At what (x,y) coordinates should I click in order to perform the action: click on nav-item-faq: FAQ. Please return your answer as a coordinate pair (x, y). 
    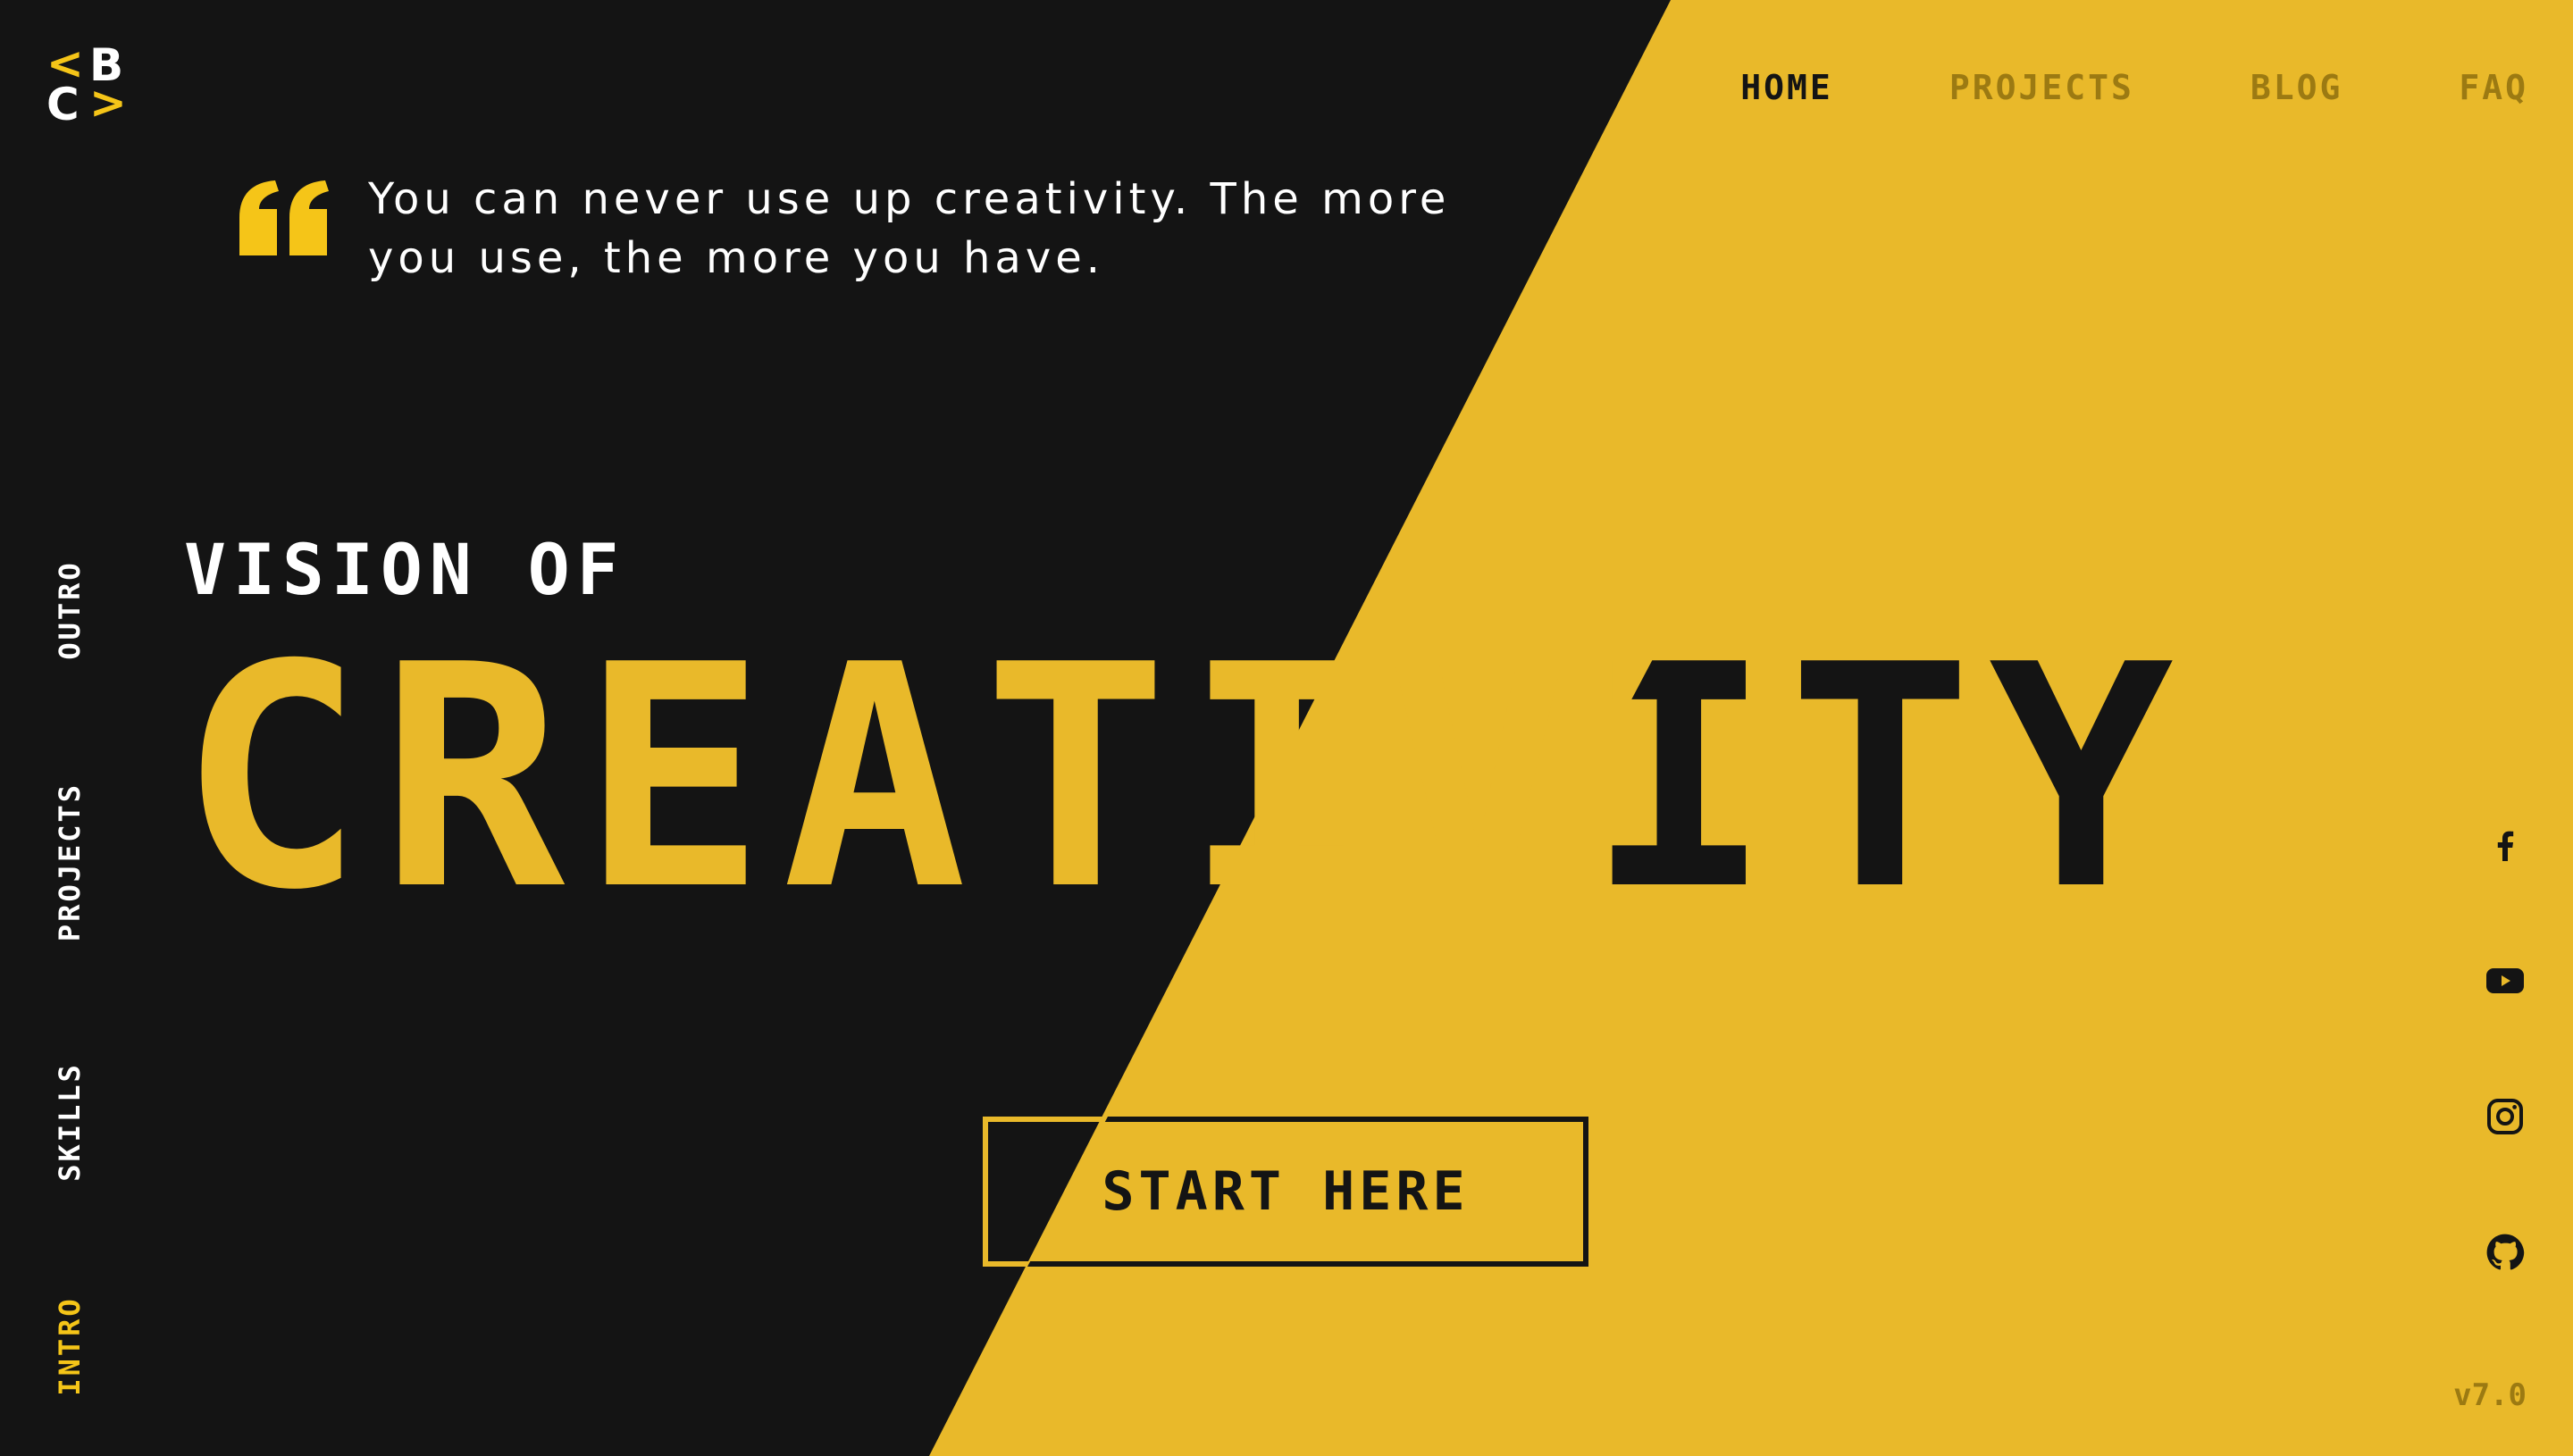
    Looking at the image, I should click on (2493, 87).